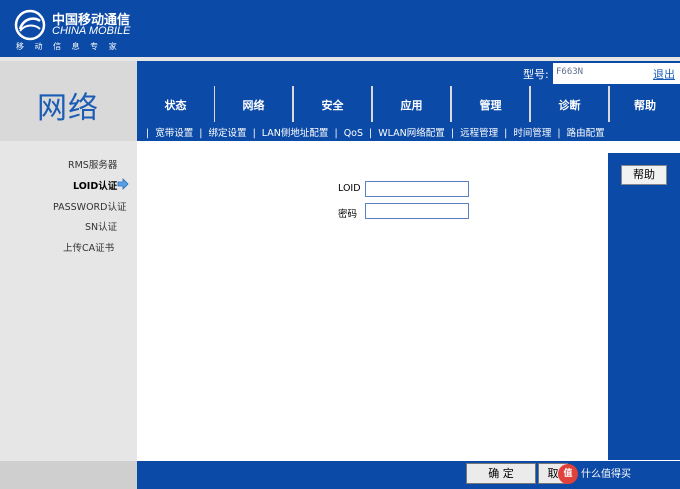 The height and width of the screenshot is (489, 680). What do you see at coordinates (644, 306) in the screenshot?
I see `right-help-panel: 帮助` at bounding box center [644, 306].